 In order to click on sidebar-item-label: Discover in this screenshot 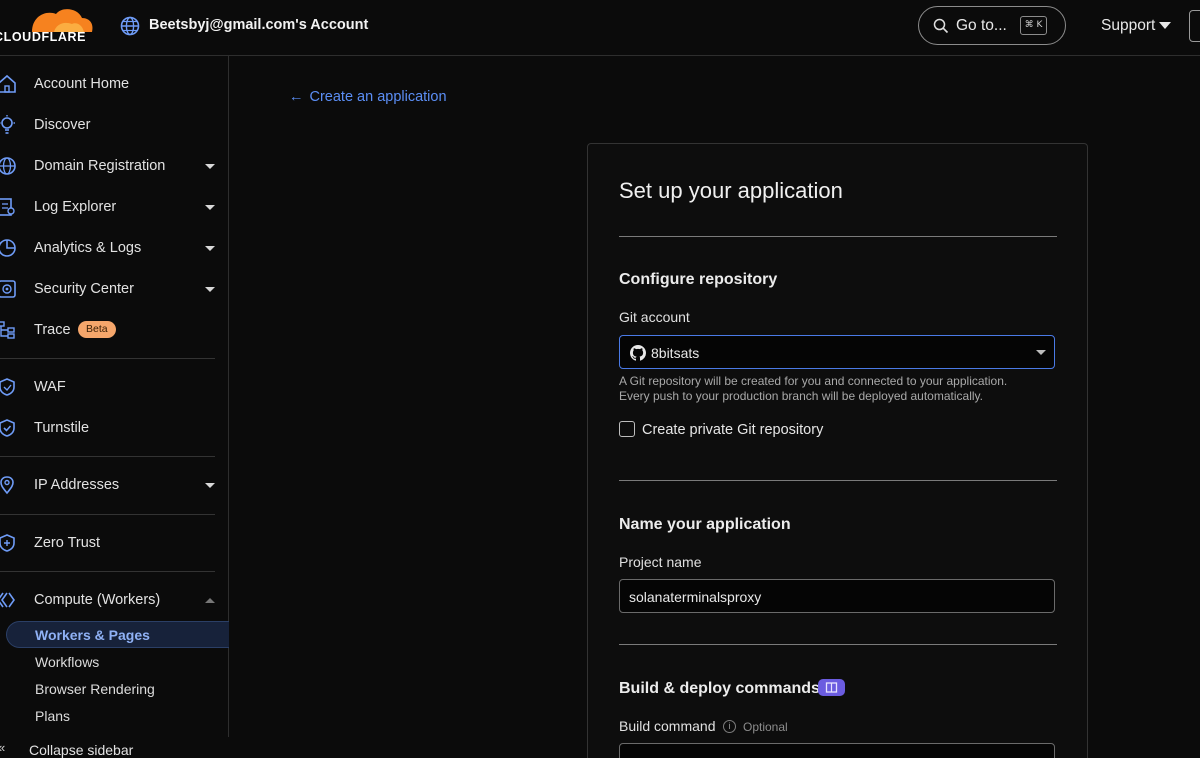, I will do `click(62, 125)`.